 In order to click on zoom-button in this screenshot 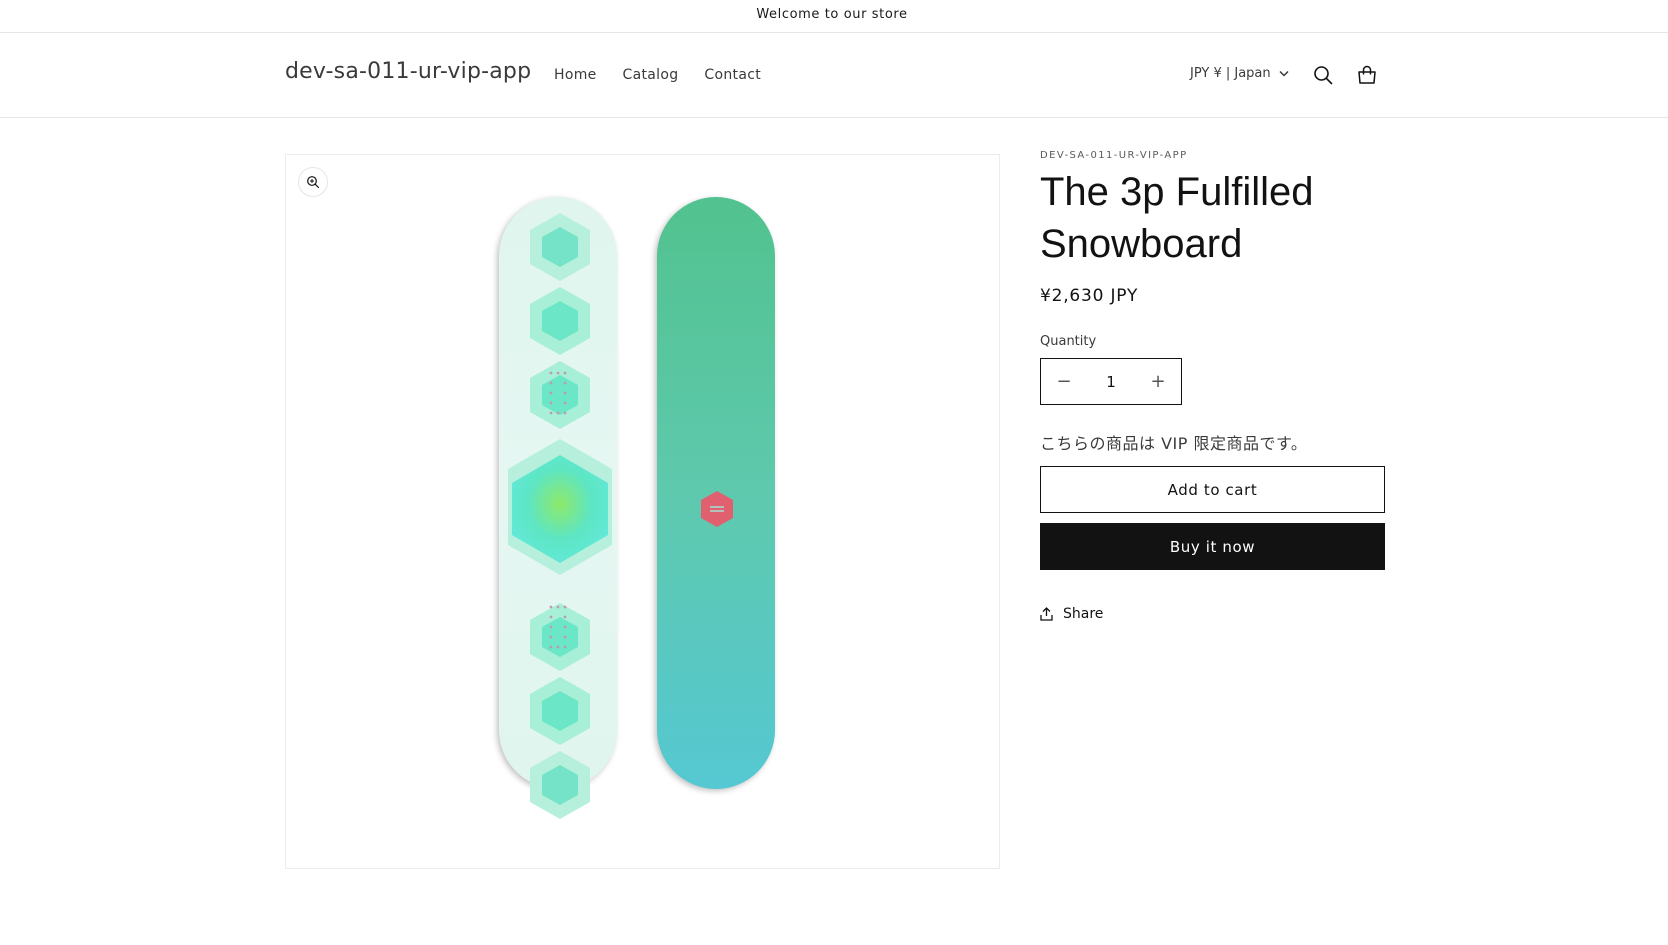, I will do `click(313, 182)`.